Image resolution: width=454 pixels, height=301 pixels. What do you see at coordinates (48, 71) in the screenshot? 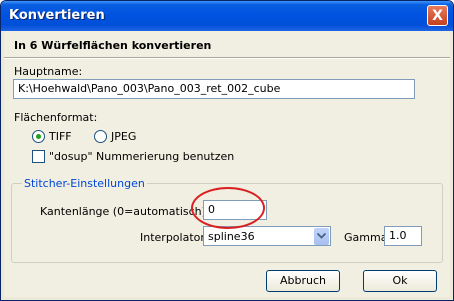
I see `hauptname-label: Hauptname:` at bounding box center [48, 71].